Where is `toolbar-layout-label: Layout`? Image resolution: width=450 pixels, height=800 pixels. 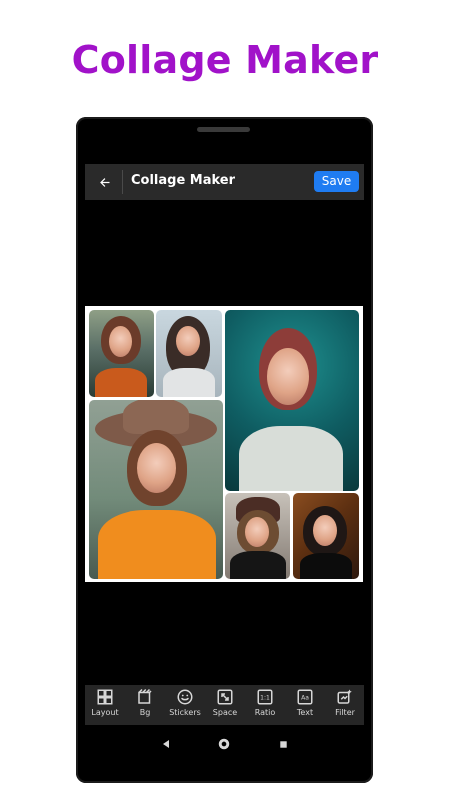 toolbar-layout-label: Layout is located at coordinates (105, 712).